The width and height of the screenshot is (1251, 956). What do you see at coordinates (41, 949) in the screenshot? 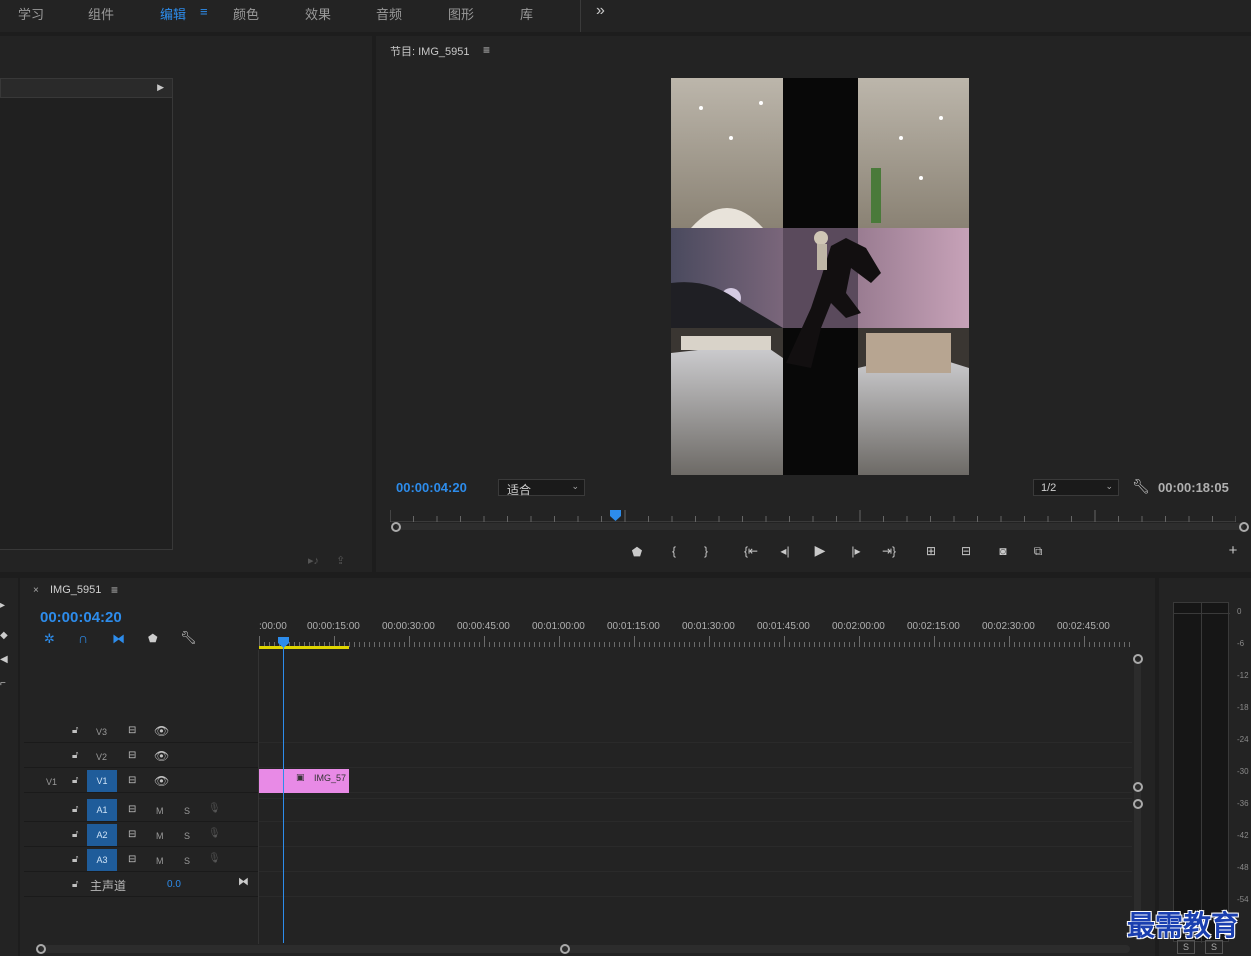
I see `hscroll-handle-left` at bounding box center [41, 949].